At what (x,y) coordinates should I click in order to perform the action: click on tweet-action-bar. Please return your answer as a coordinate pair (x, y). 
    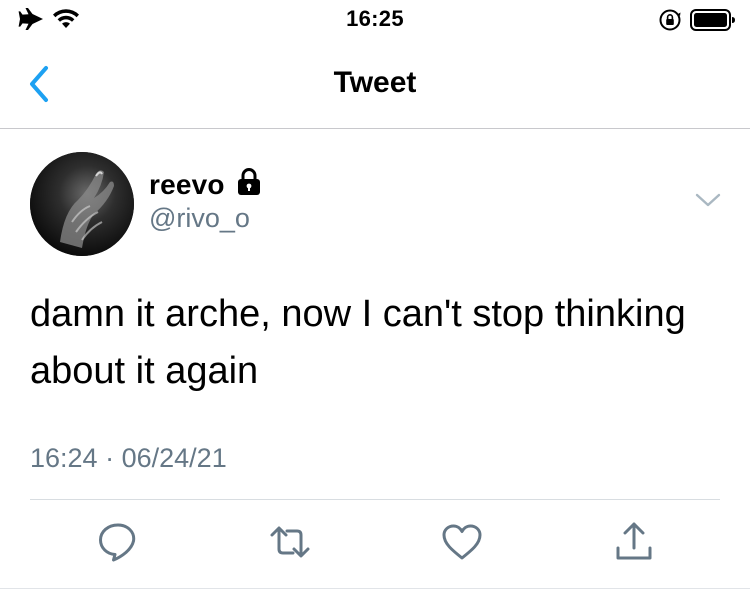
    Looking at the image, I should click on (375, 545).